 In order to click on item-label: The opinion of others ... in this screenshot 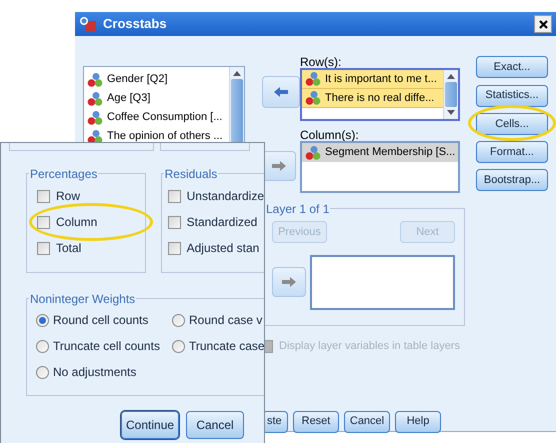, I will do `click(165, 136)`.